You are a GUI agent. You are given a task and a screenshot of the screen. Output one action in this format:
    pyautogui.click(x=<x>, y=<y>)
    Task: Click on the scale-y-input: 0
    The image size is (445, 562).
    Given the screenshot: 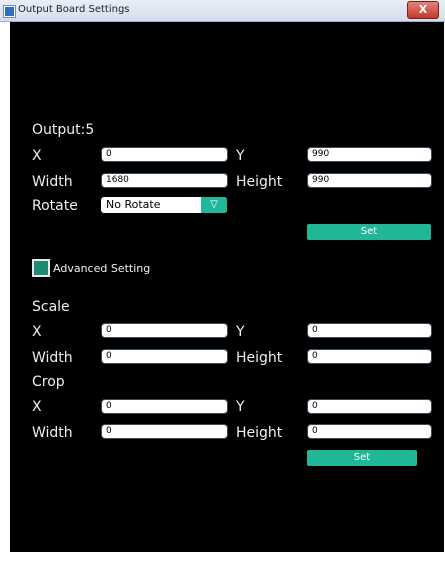 What is the action you would take?
    pyautogui.click(x=369, y=330)
    